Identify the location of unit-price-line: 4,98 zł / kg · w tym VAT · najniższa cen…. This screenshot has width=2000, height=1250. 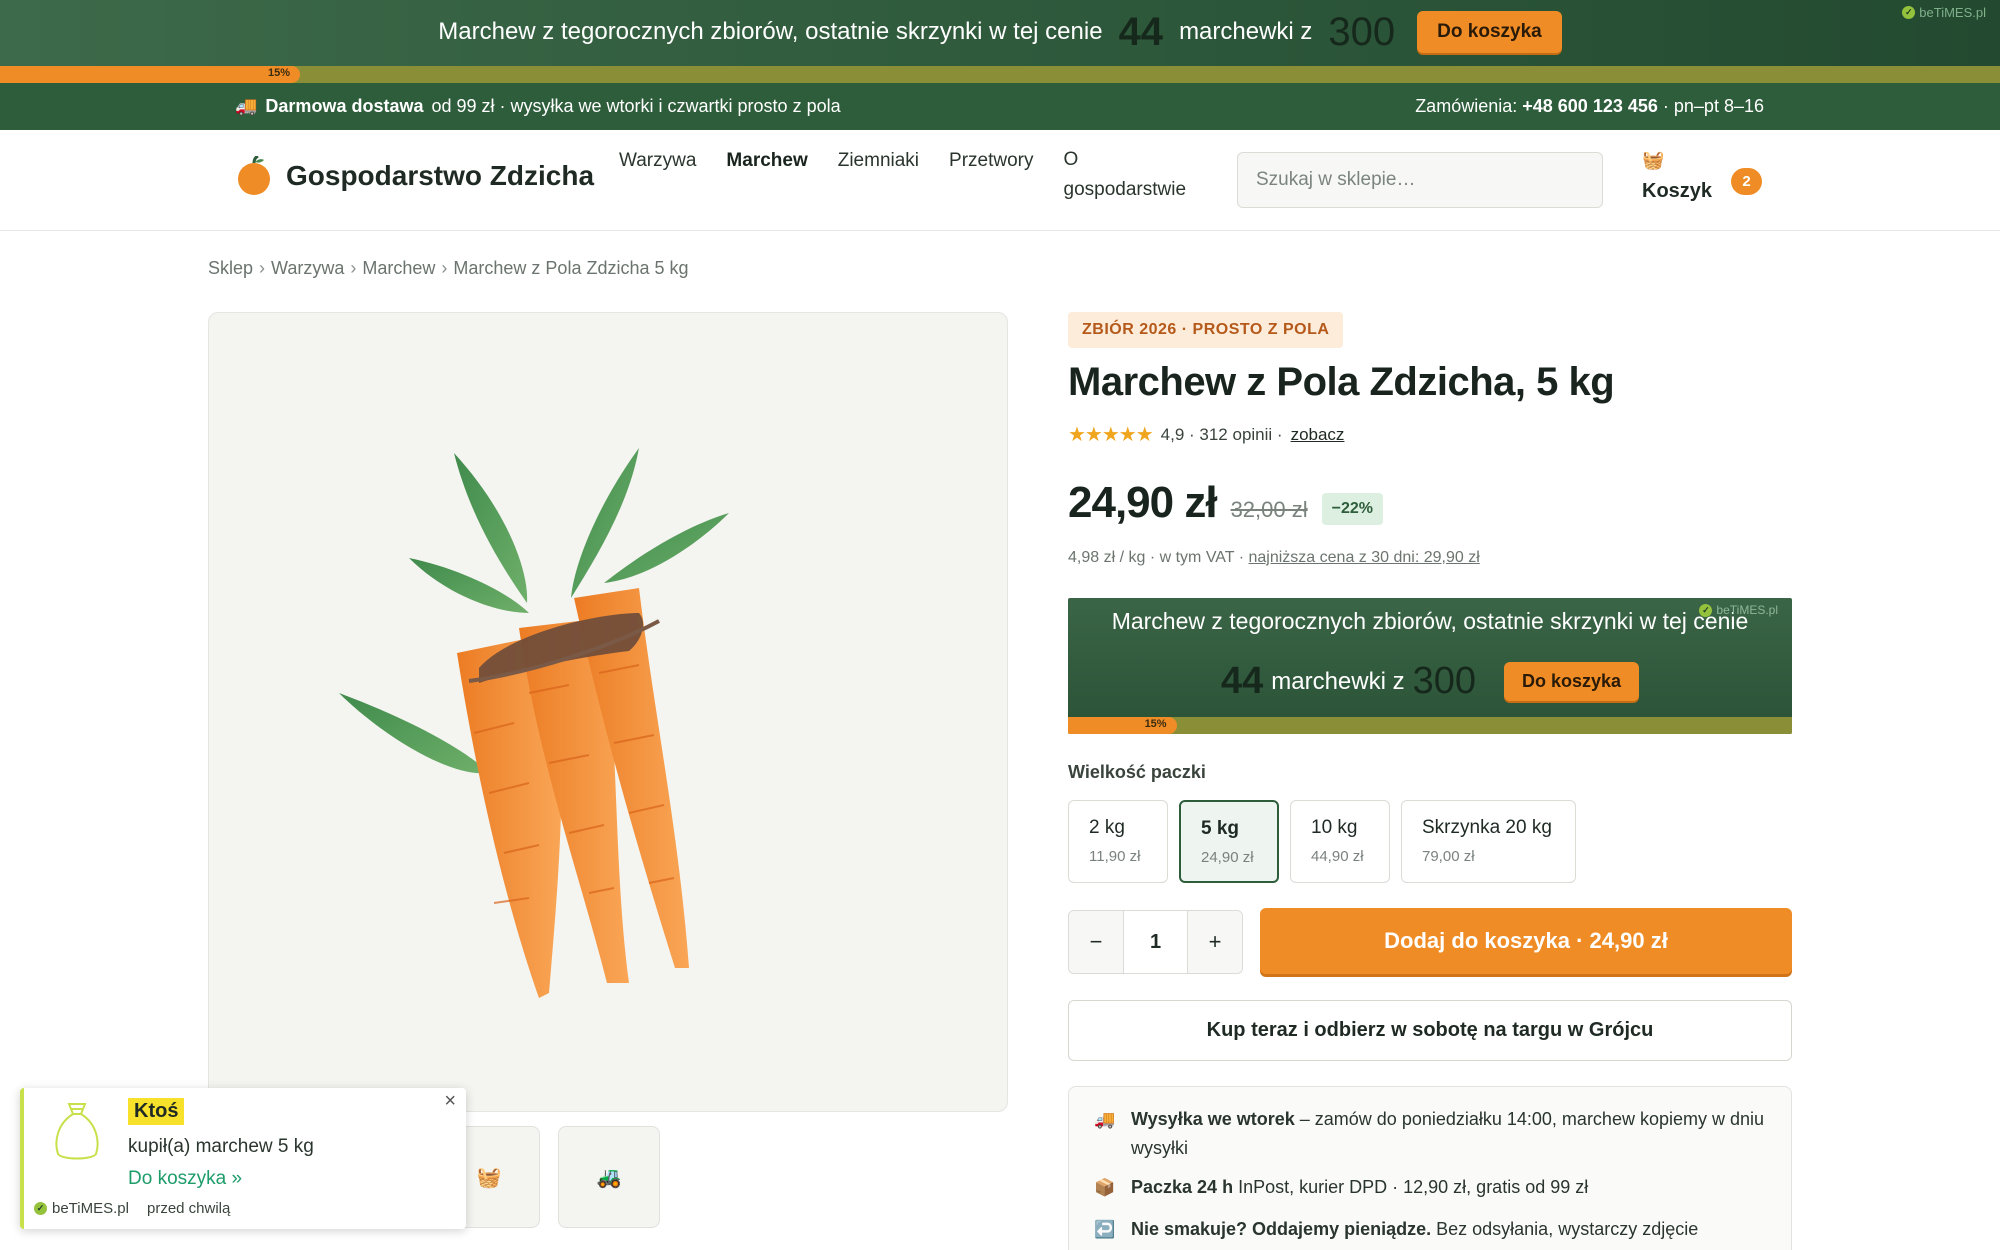
(1274, 558).